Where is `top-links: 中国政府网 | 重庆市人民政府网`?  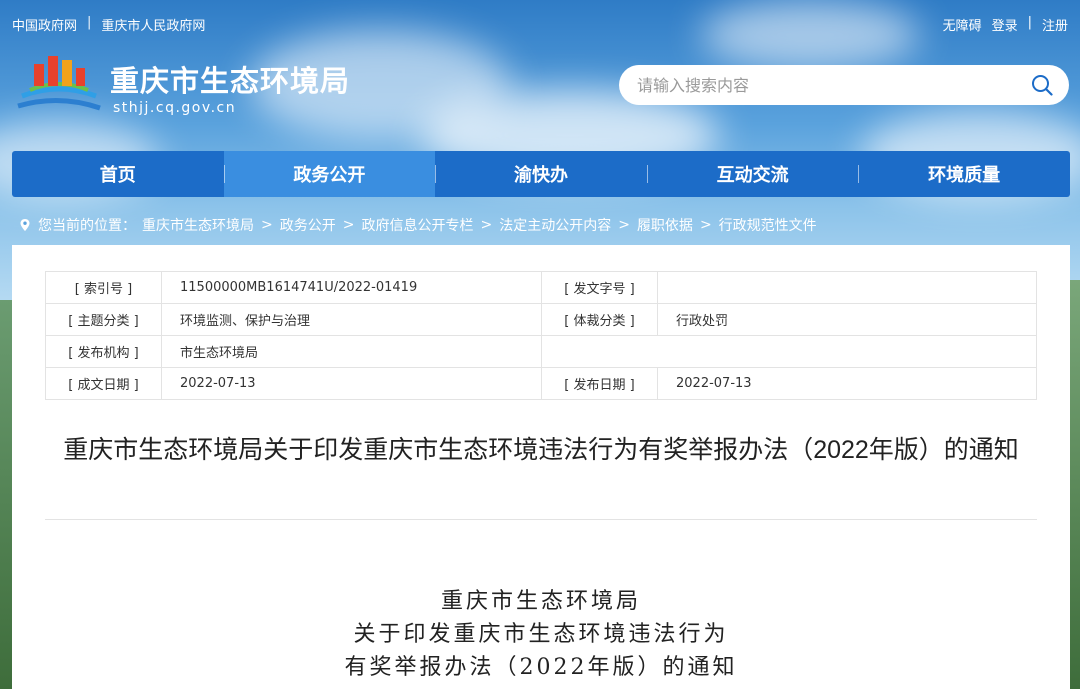 top-links: 中国政府网 | 重庆市人民政府网 is located at coordinates (108, 24).